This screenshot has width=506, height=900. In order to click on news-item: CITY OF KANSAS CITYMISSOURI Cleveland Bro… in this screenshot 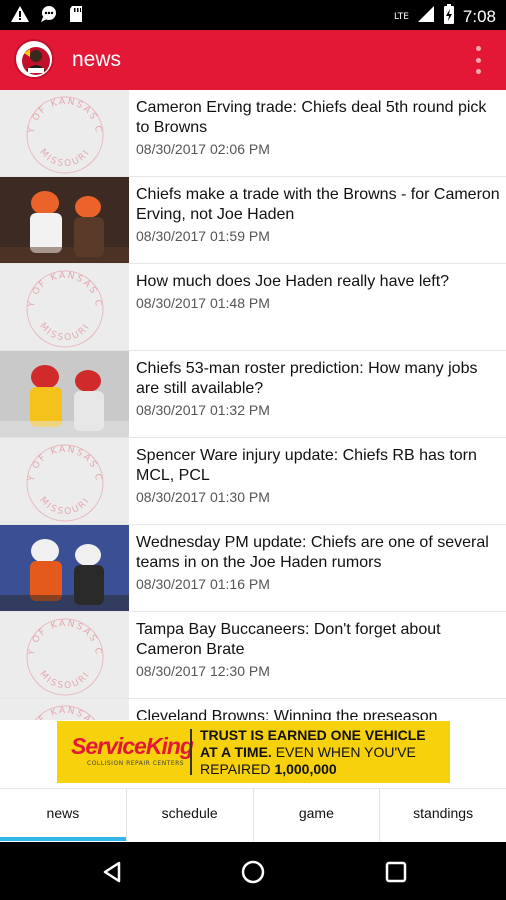, I will do `click(253, 709)`.